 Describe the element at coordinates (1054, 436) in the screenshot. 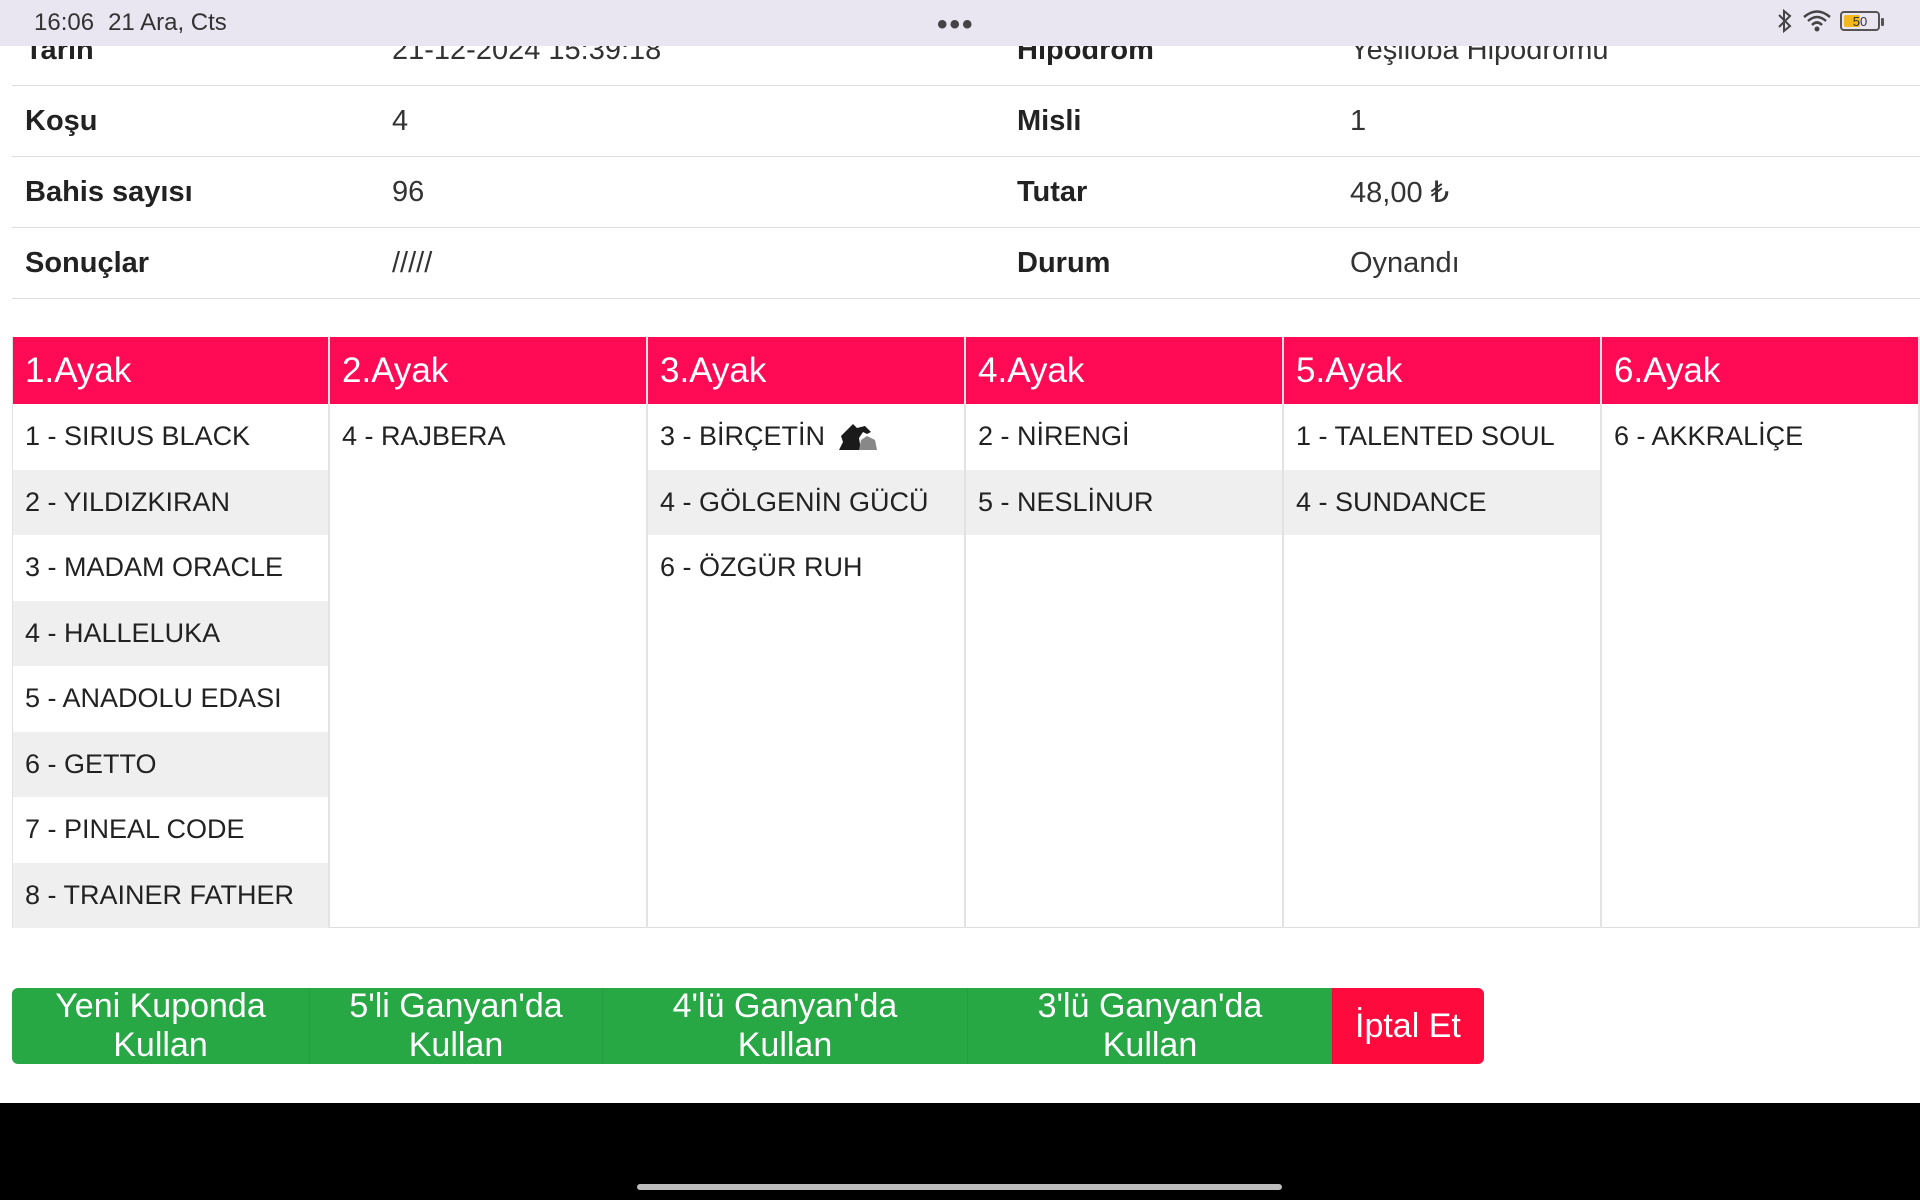

I see `horse-label: 2 - NİRENGİ` at that location.